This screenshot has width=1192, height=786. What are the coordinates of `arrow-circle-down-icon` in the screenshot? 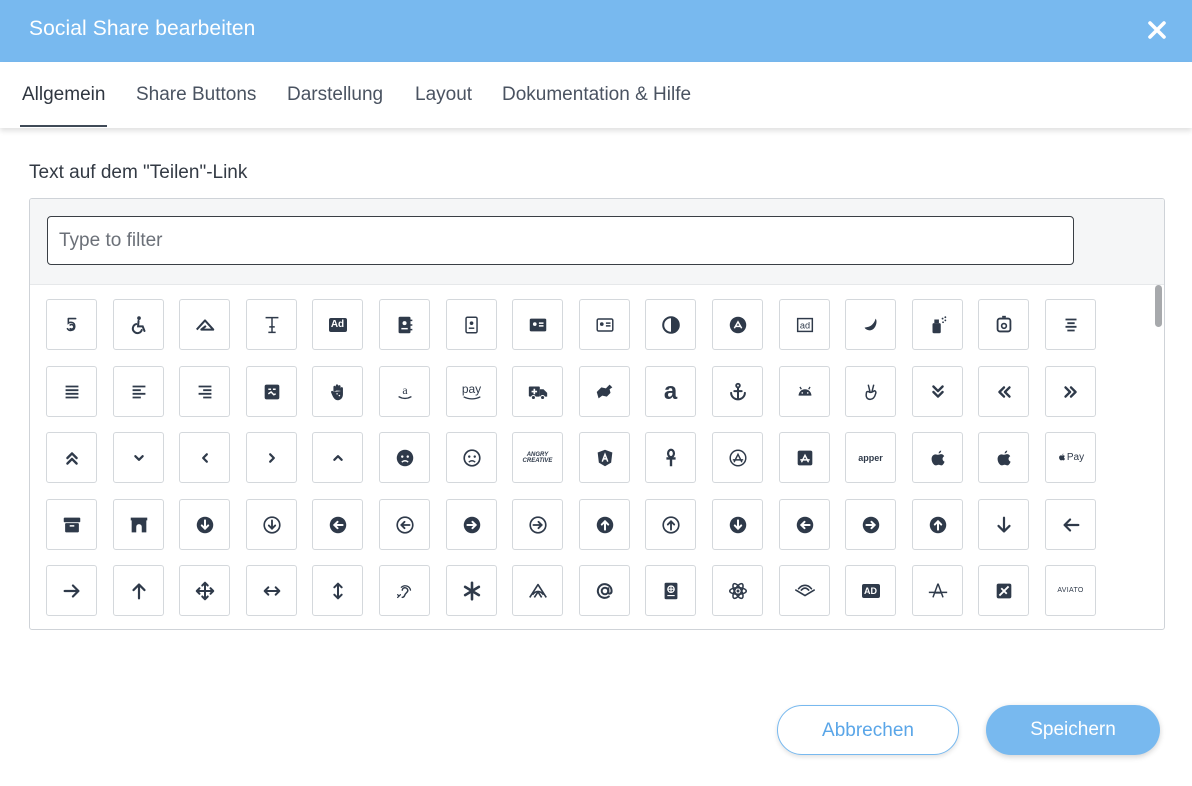 It's located at (737, 524).